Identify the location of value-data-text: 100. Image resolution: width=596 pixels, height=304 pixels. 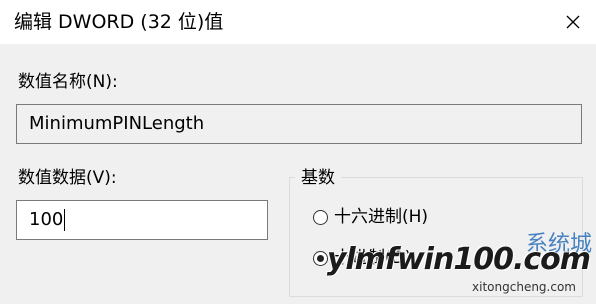
(46, 219).